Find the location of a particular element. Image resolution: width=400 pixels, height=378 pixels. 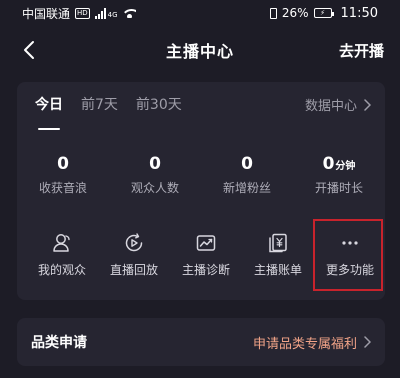

wifi-icon is located at coordinates (129, 13).